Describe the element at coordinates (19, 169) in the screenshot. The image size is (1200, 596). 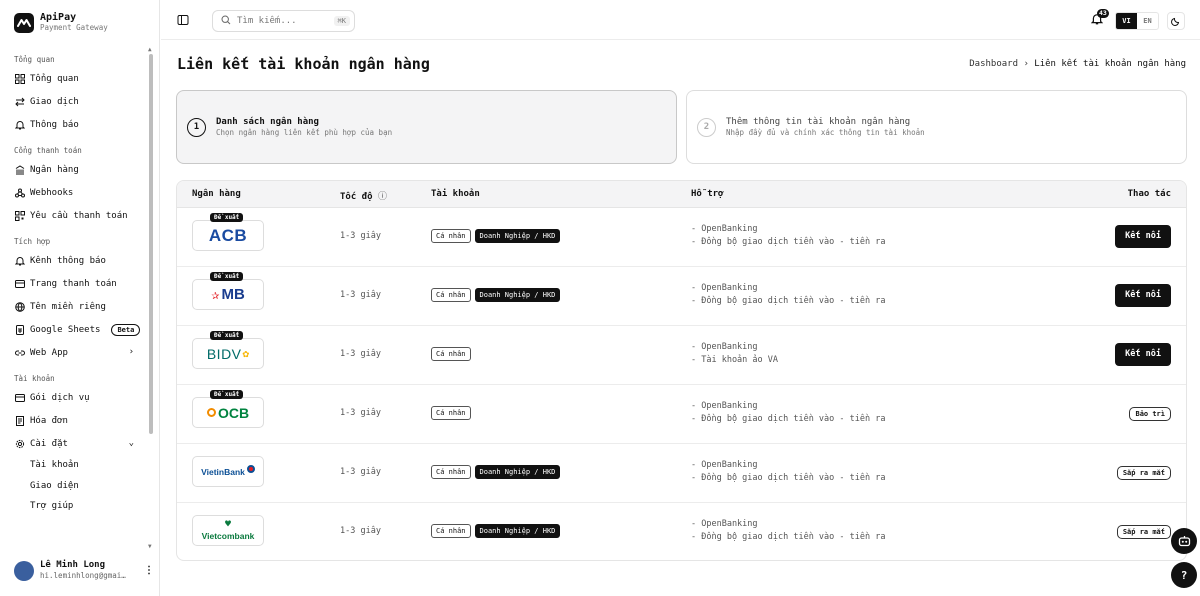
I see `bank-icon` at that location.